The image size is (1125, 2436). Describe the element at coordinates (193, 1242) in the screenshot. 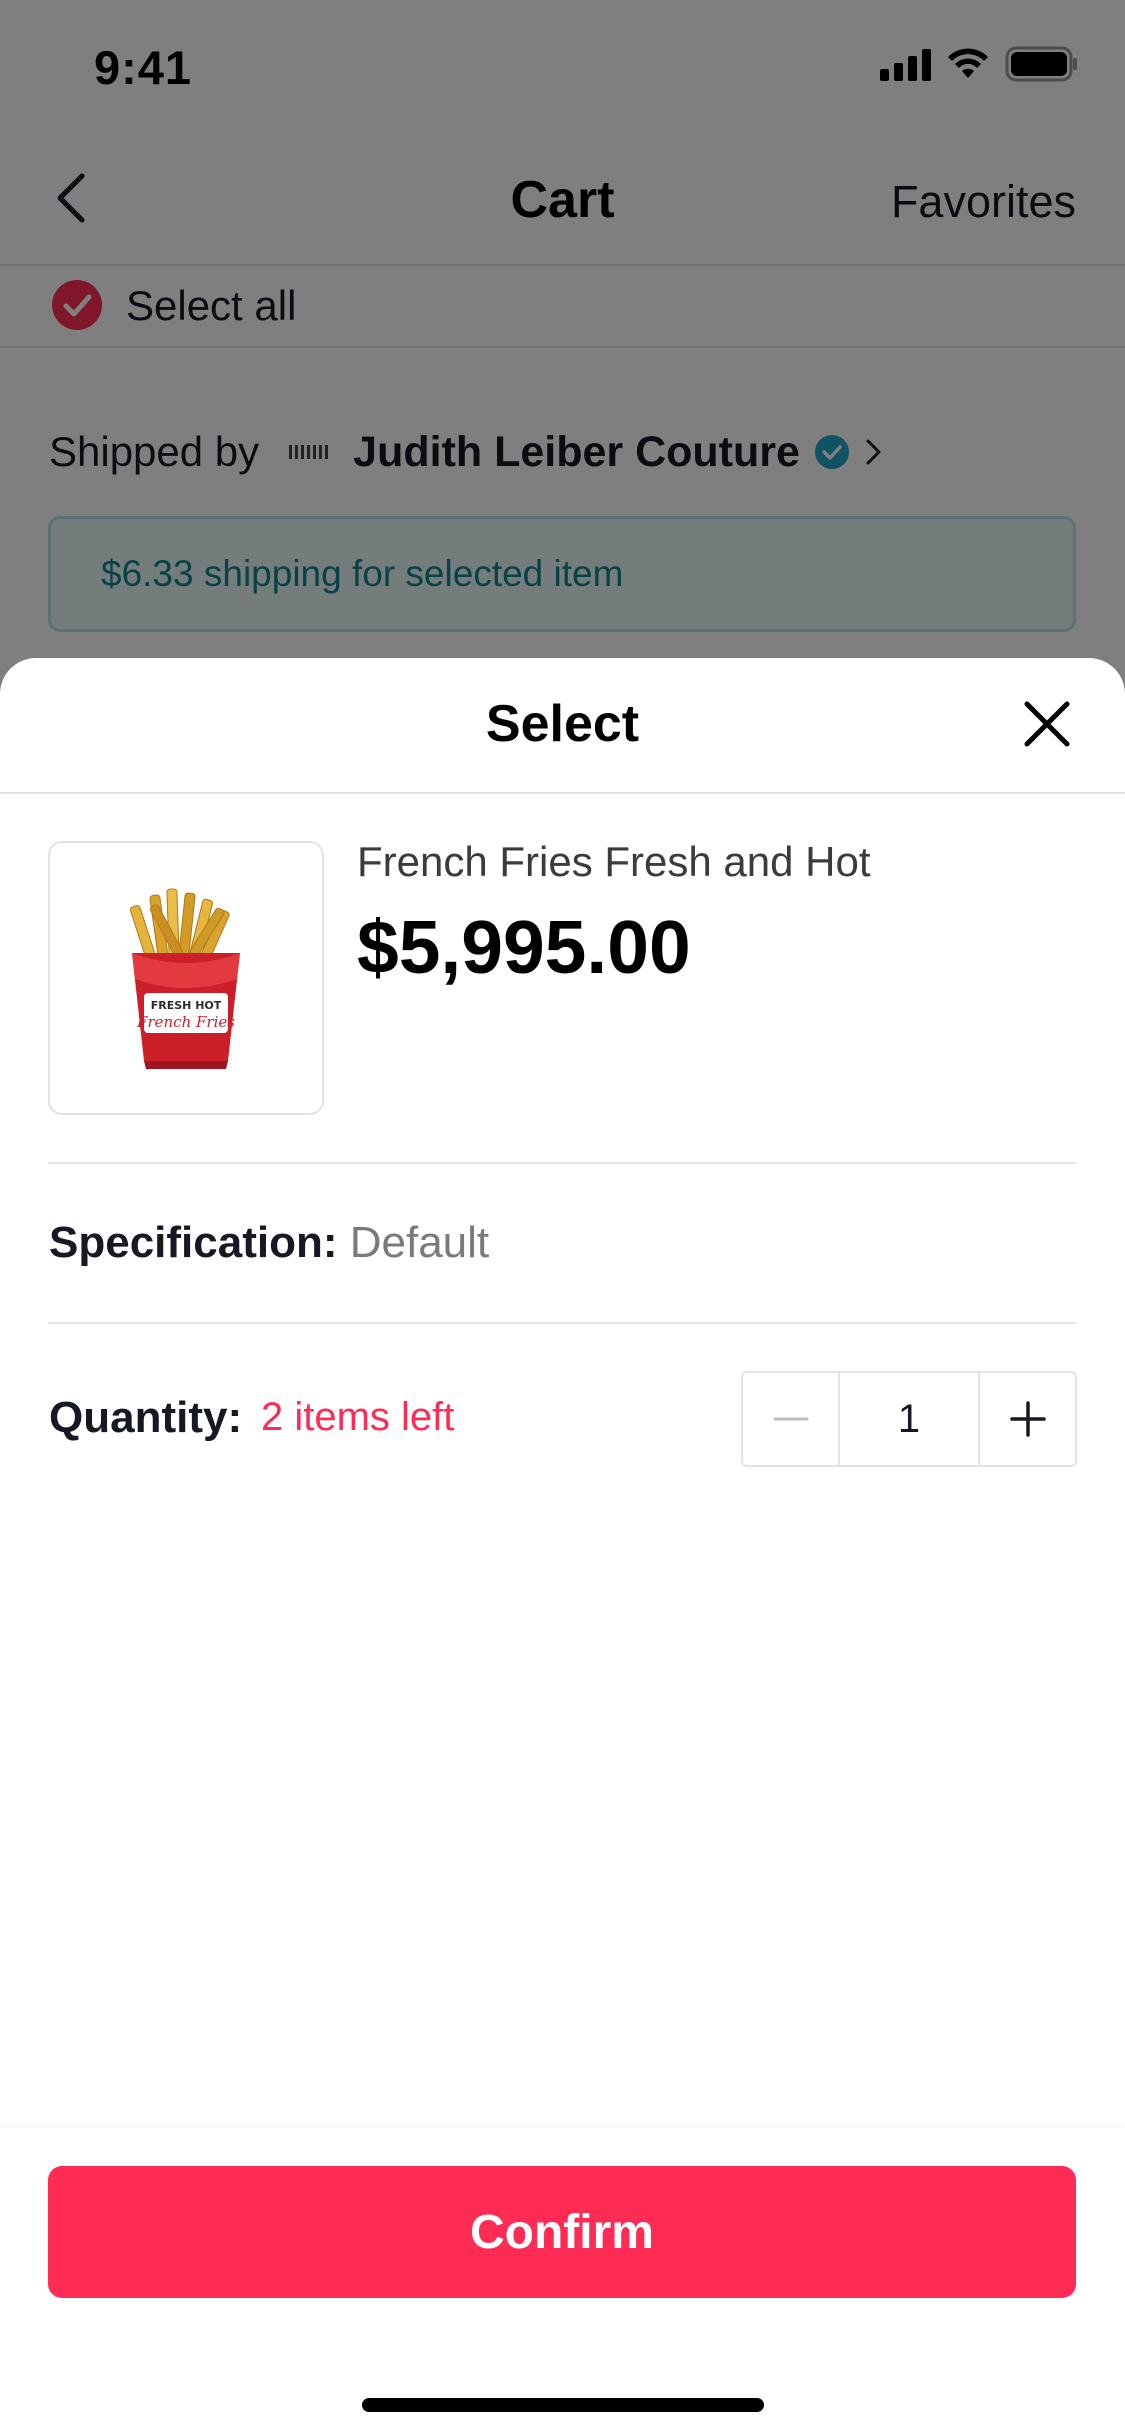

I see `specification-label: Specification:` at that location.